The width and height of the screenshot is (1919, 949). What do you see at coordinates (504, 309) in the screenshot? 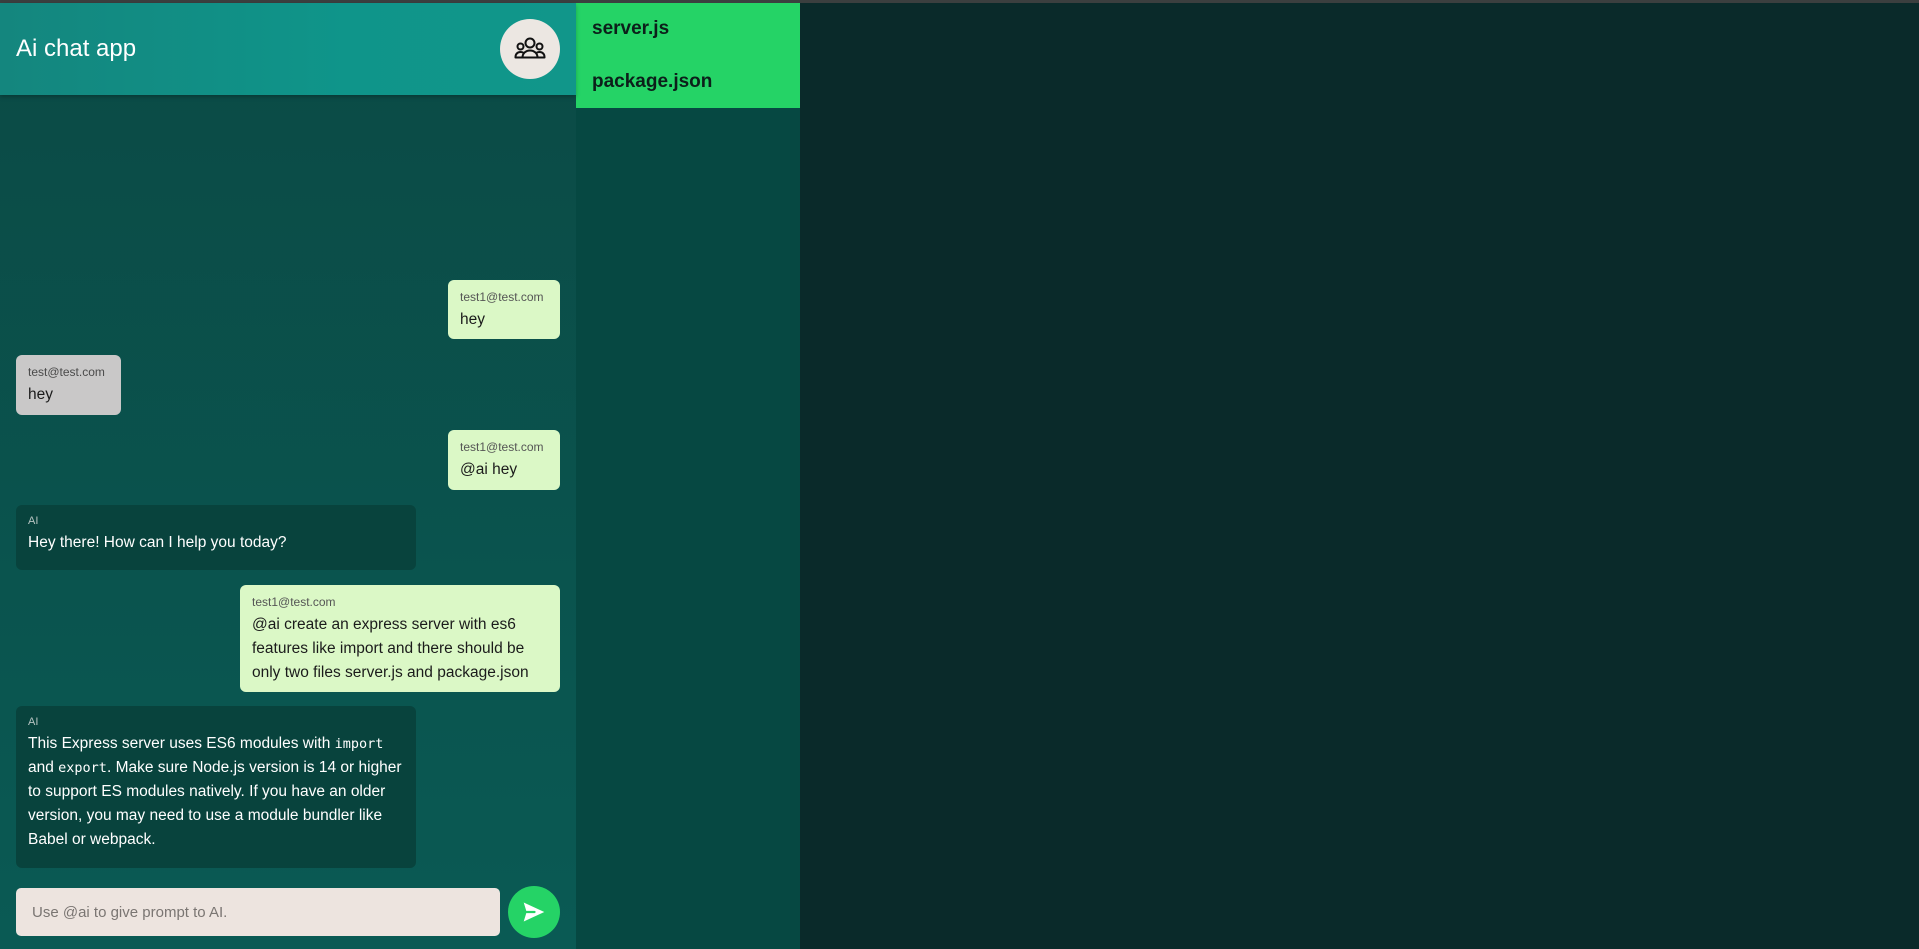
I see `message-bubble: test1@test.com hey` at bounding box center [504, 309].